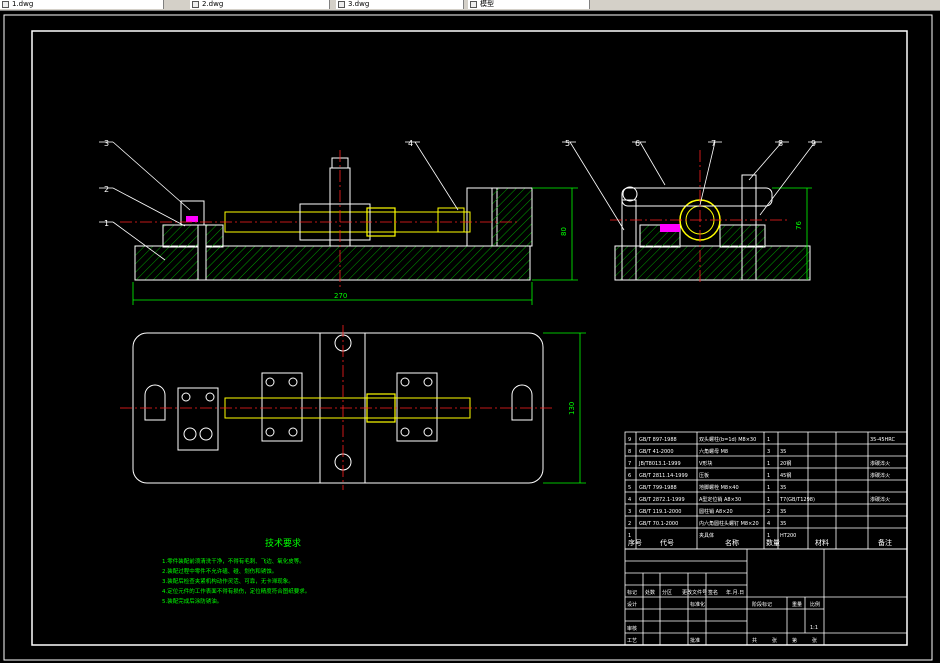 This screenshot has height=663, width=940. I want to click on tech-line-1: 1.零件装配前须清洗干净，不得有毛刺、飞边、氧化皮等。, so click(233, 561).